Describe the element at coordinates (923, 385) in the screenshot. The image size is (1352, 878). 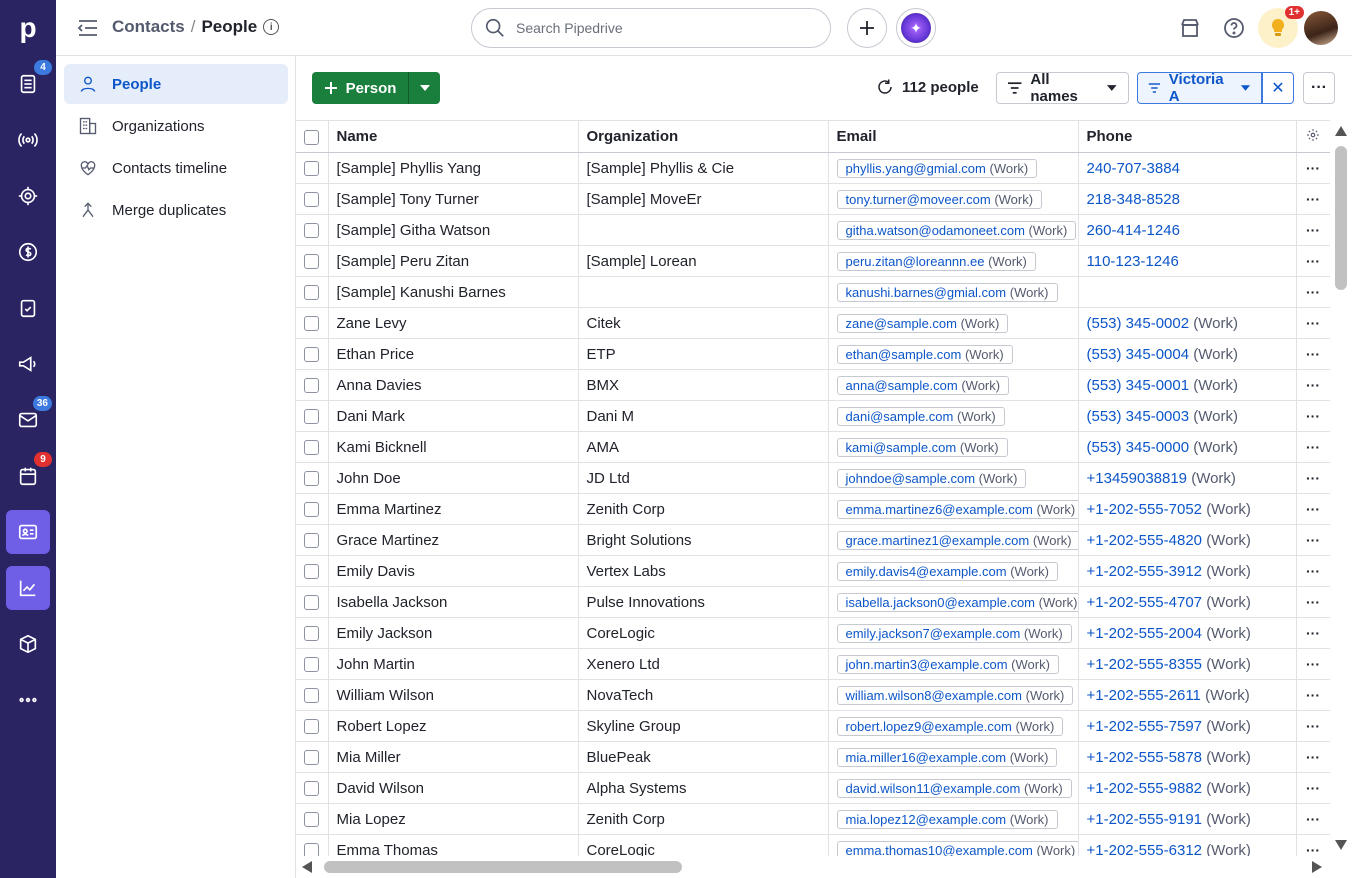
I see `email-chip: anna@sample.com (Work)` at that location.